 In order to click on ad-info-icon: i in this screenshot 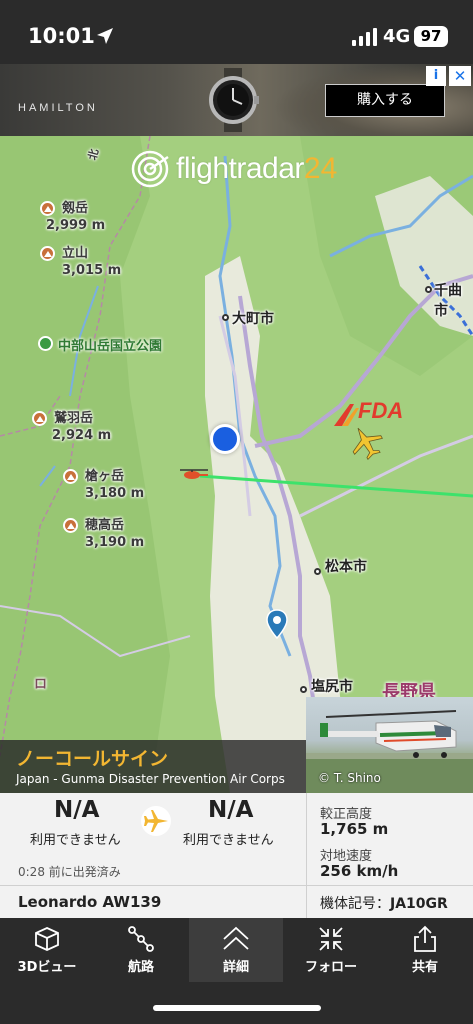, I will do `click(436, 76)`.